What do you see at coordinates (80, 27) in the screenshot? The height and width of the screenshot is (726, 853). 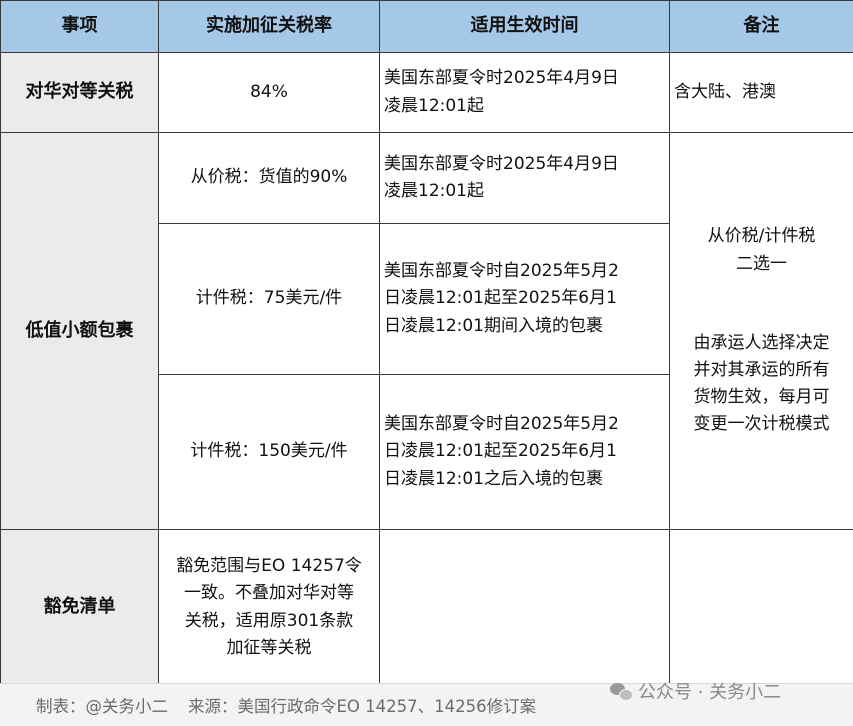 I see `header-item: 事项` at bounding box center [80, 27].